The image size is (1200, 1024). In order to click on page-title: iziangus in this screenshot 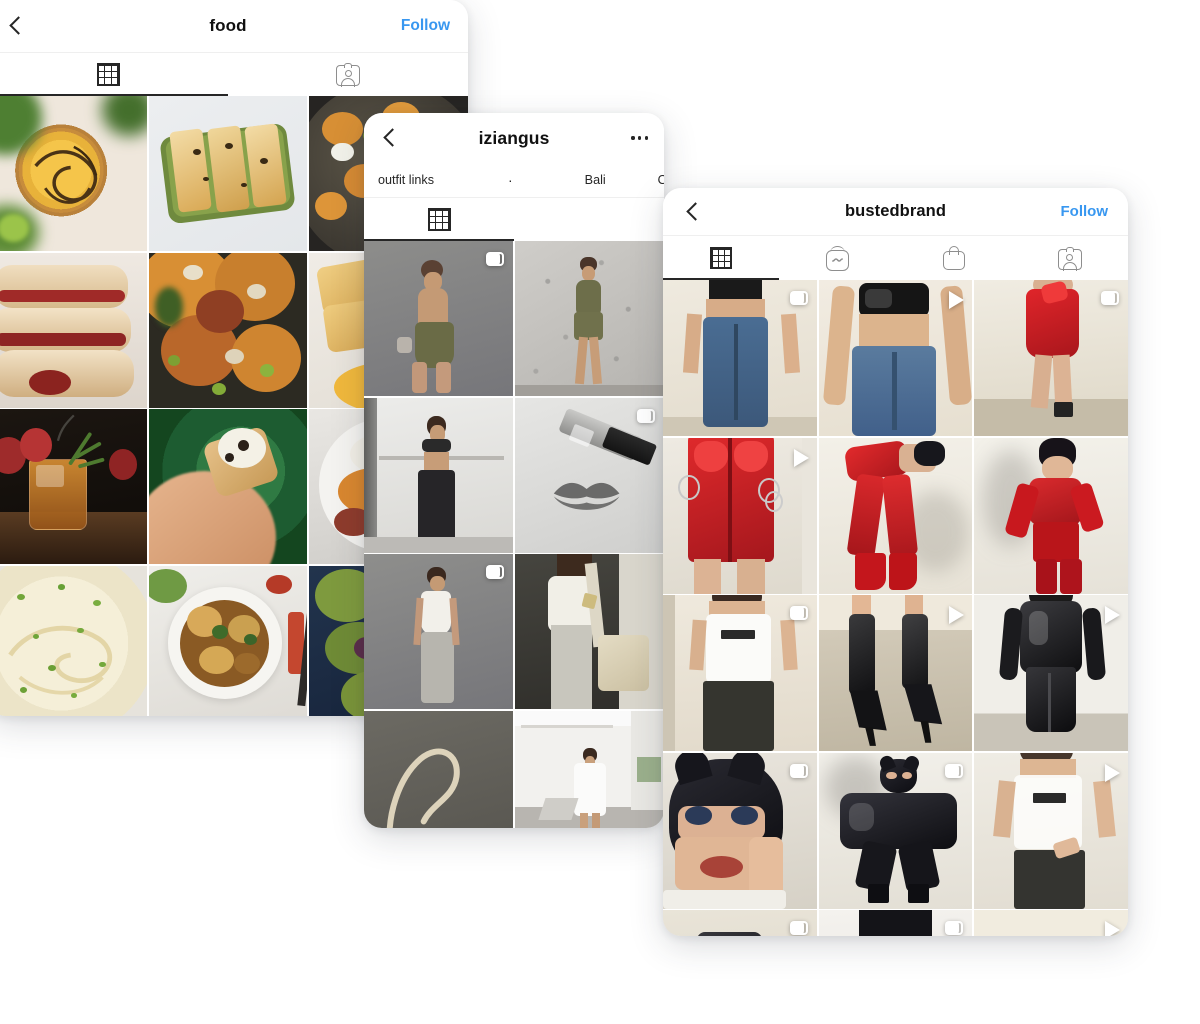, I will do `click(514, 137)`.